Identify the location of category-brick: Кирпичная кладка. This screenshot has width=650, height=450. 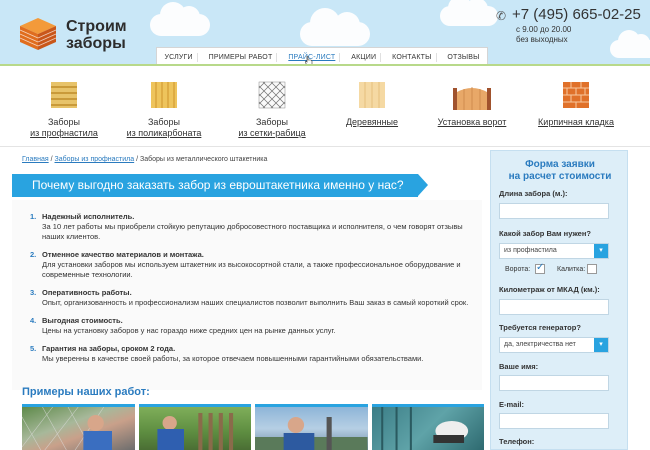
(576, 104).